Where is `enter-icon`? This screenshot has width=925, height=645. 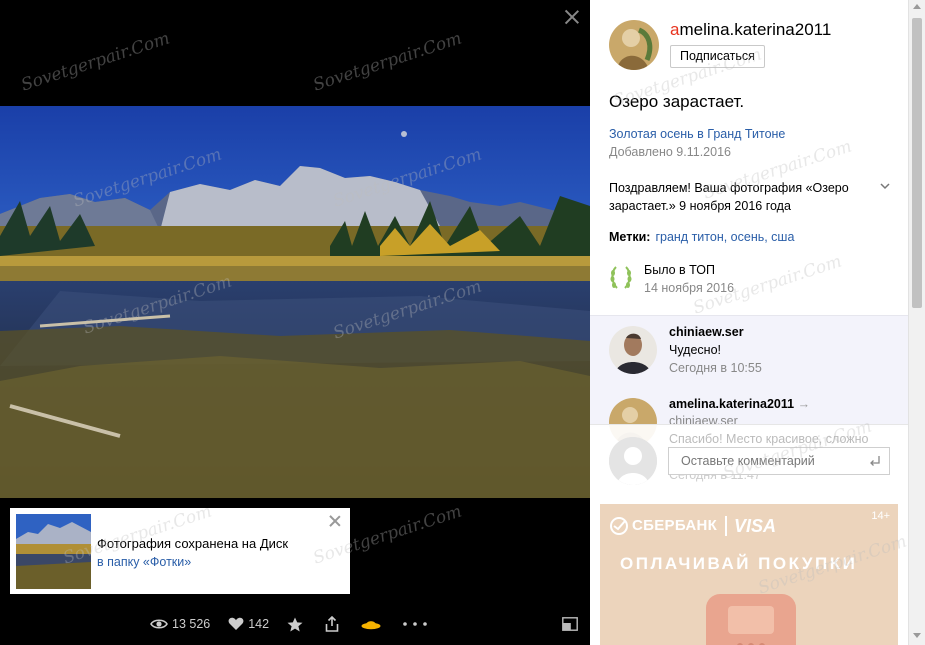 enter-icon is located at coordinates (875, 461).